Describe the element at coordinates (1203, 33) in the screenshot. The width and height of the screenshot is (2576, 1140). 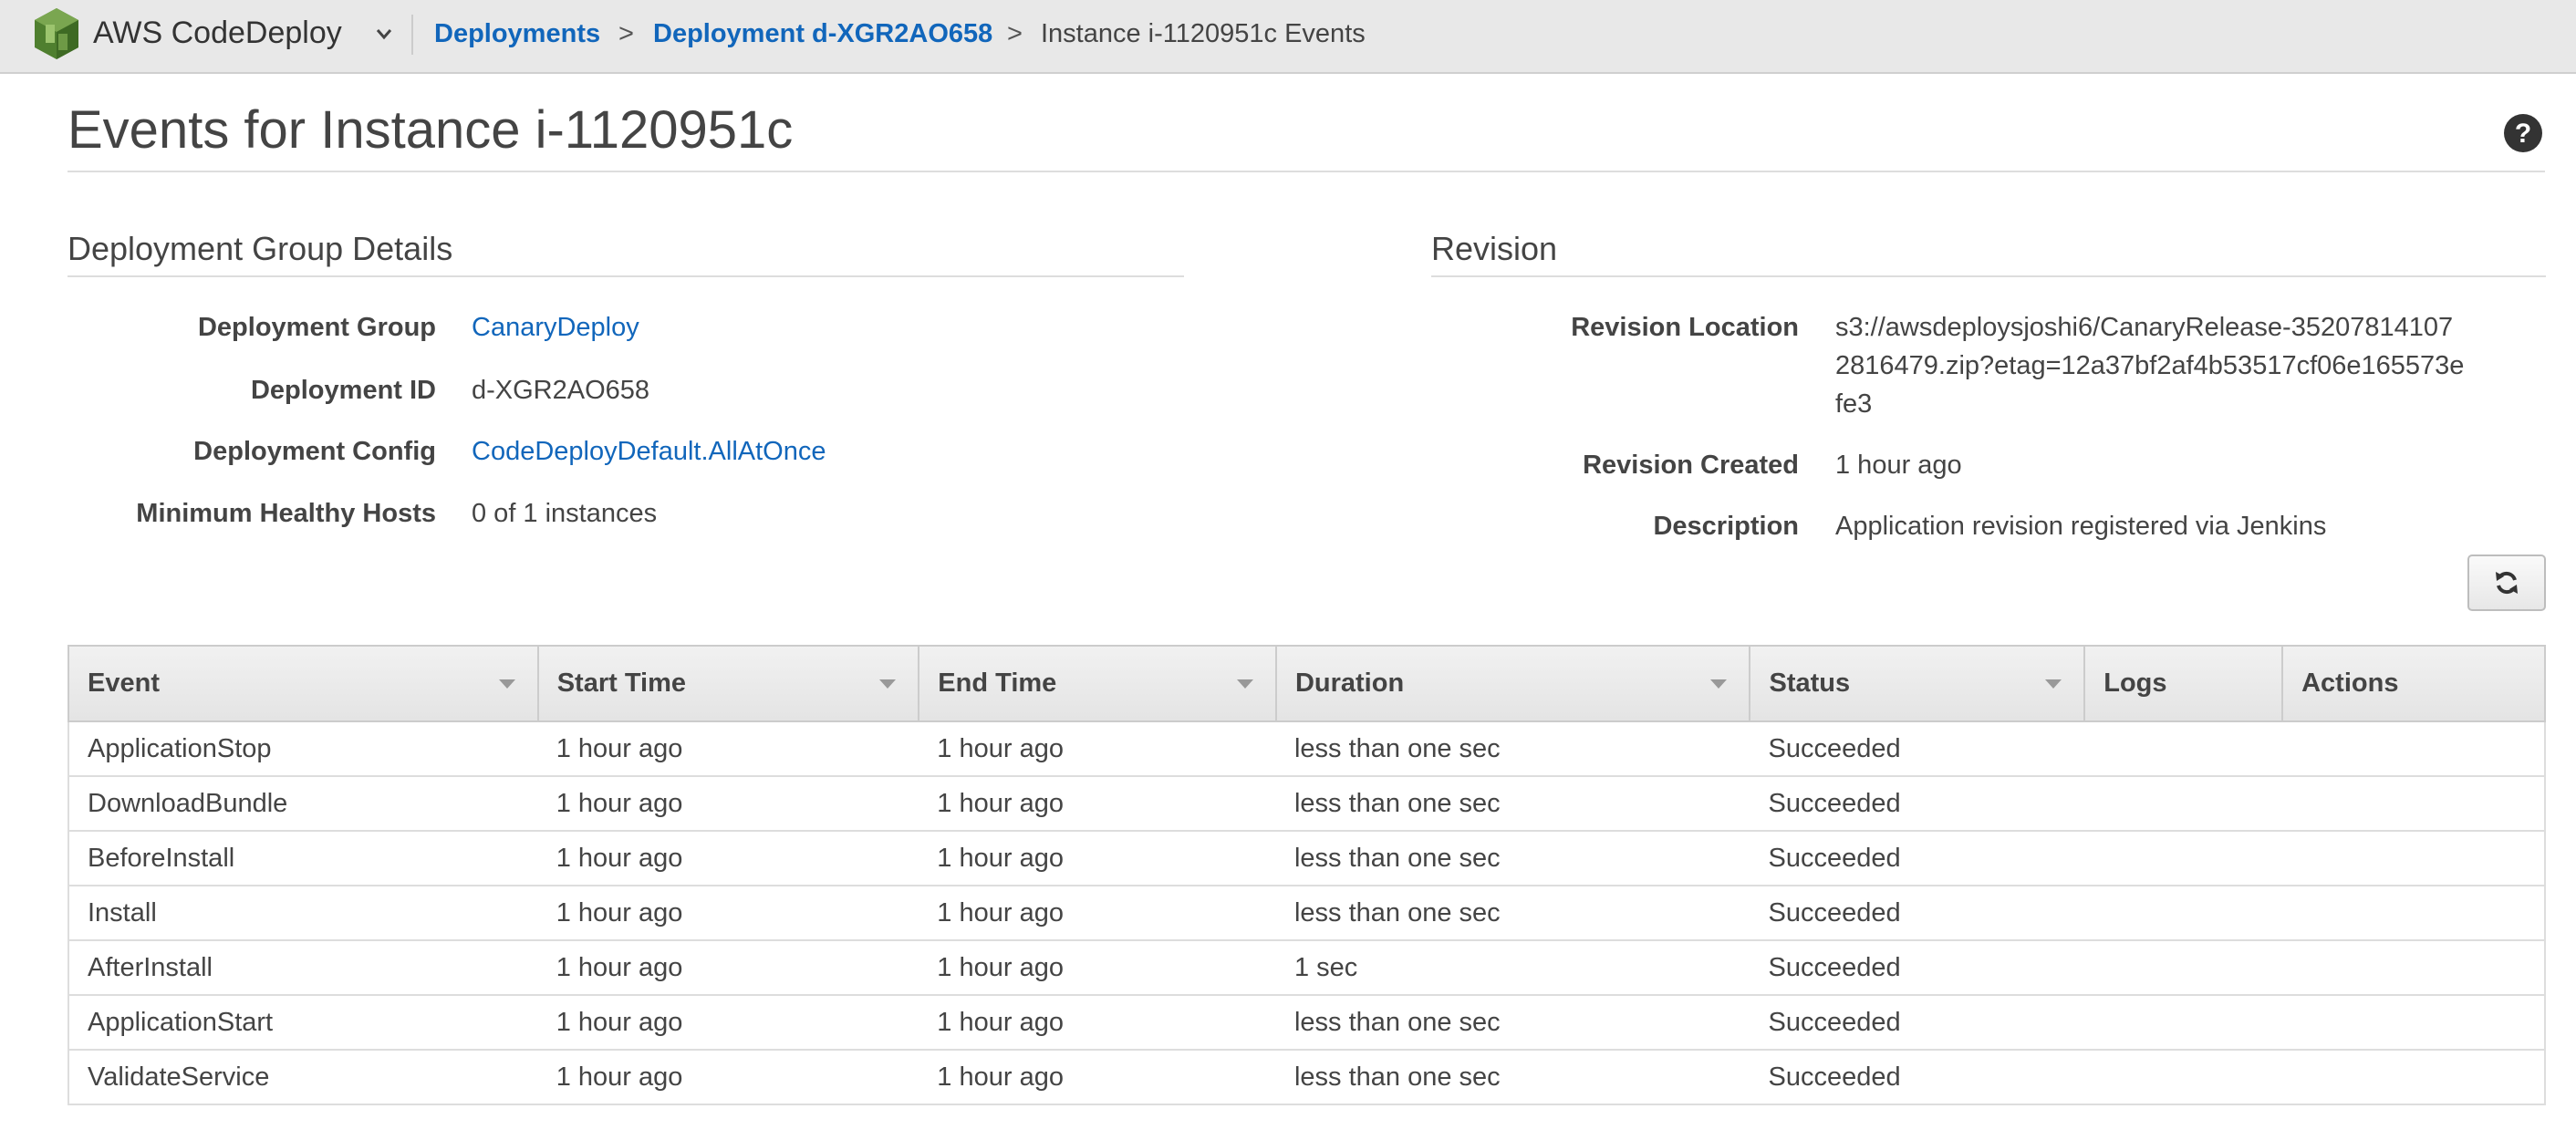
I see `breadcrumb-current: Instance i-1120951c Events` at that location.